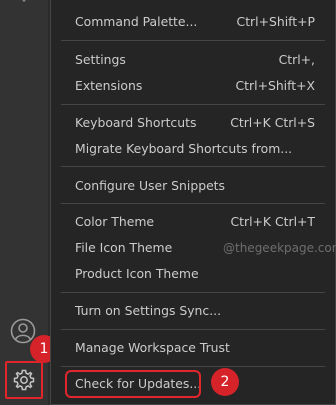 The image size is (336, 405). Describe the element at coordinates (275, 85) in the screenshot. I see `menu-item-shortcut: Ctrl+Shift+X` at that location.